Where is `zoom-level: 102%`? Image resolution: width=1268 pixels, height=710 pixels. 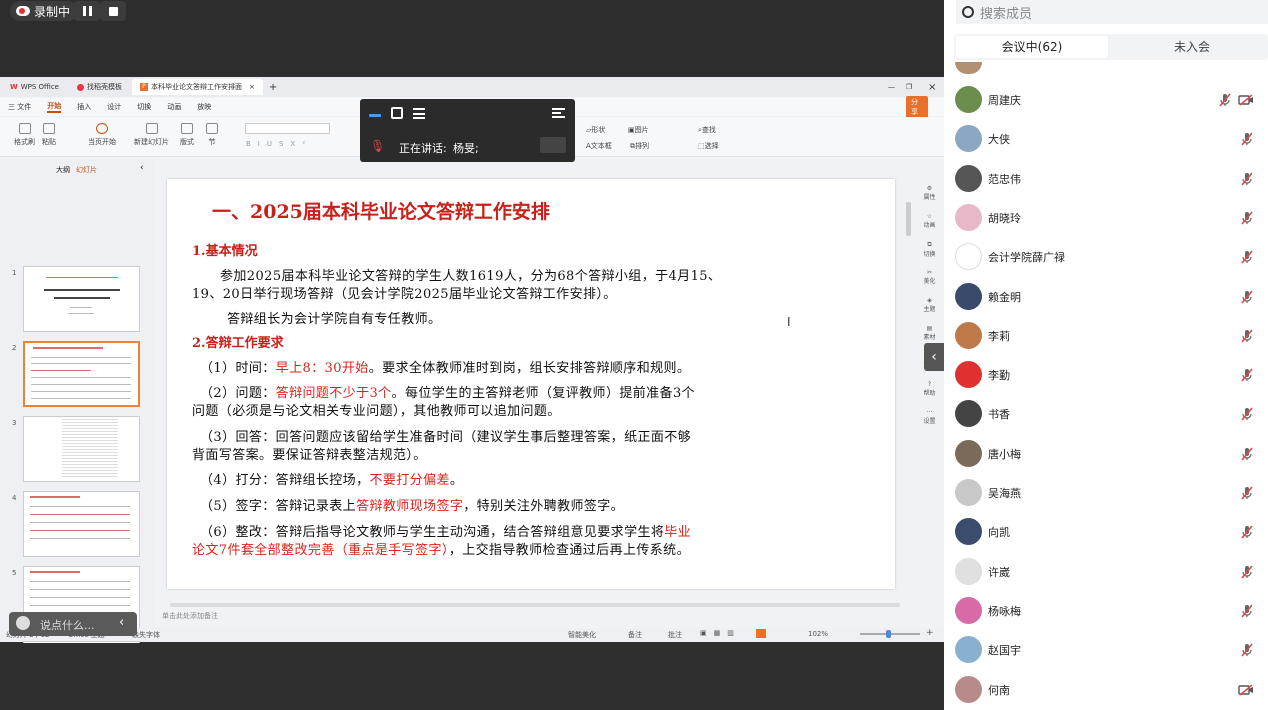
zoom-level: 102% is located at coordinates (818, 634).